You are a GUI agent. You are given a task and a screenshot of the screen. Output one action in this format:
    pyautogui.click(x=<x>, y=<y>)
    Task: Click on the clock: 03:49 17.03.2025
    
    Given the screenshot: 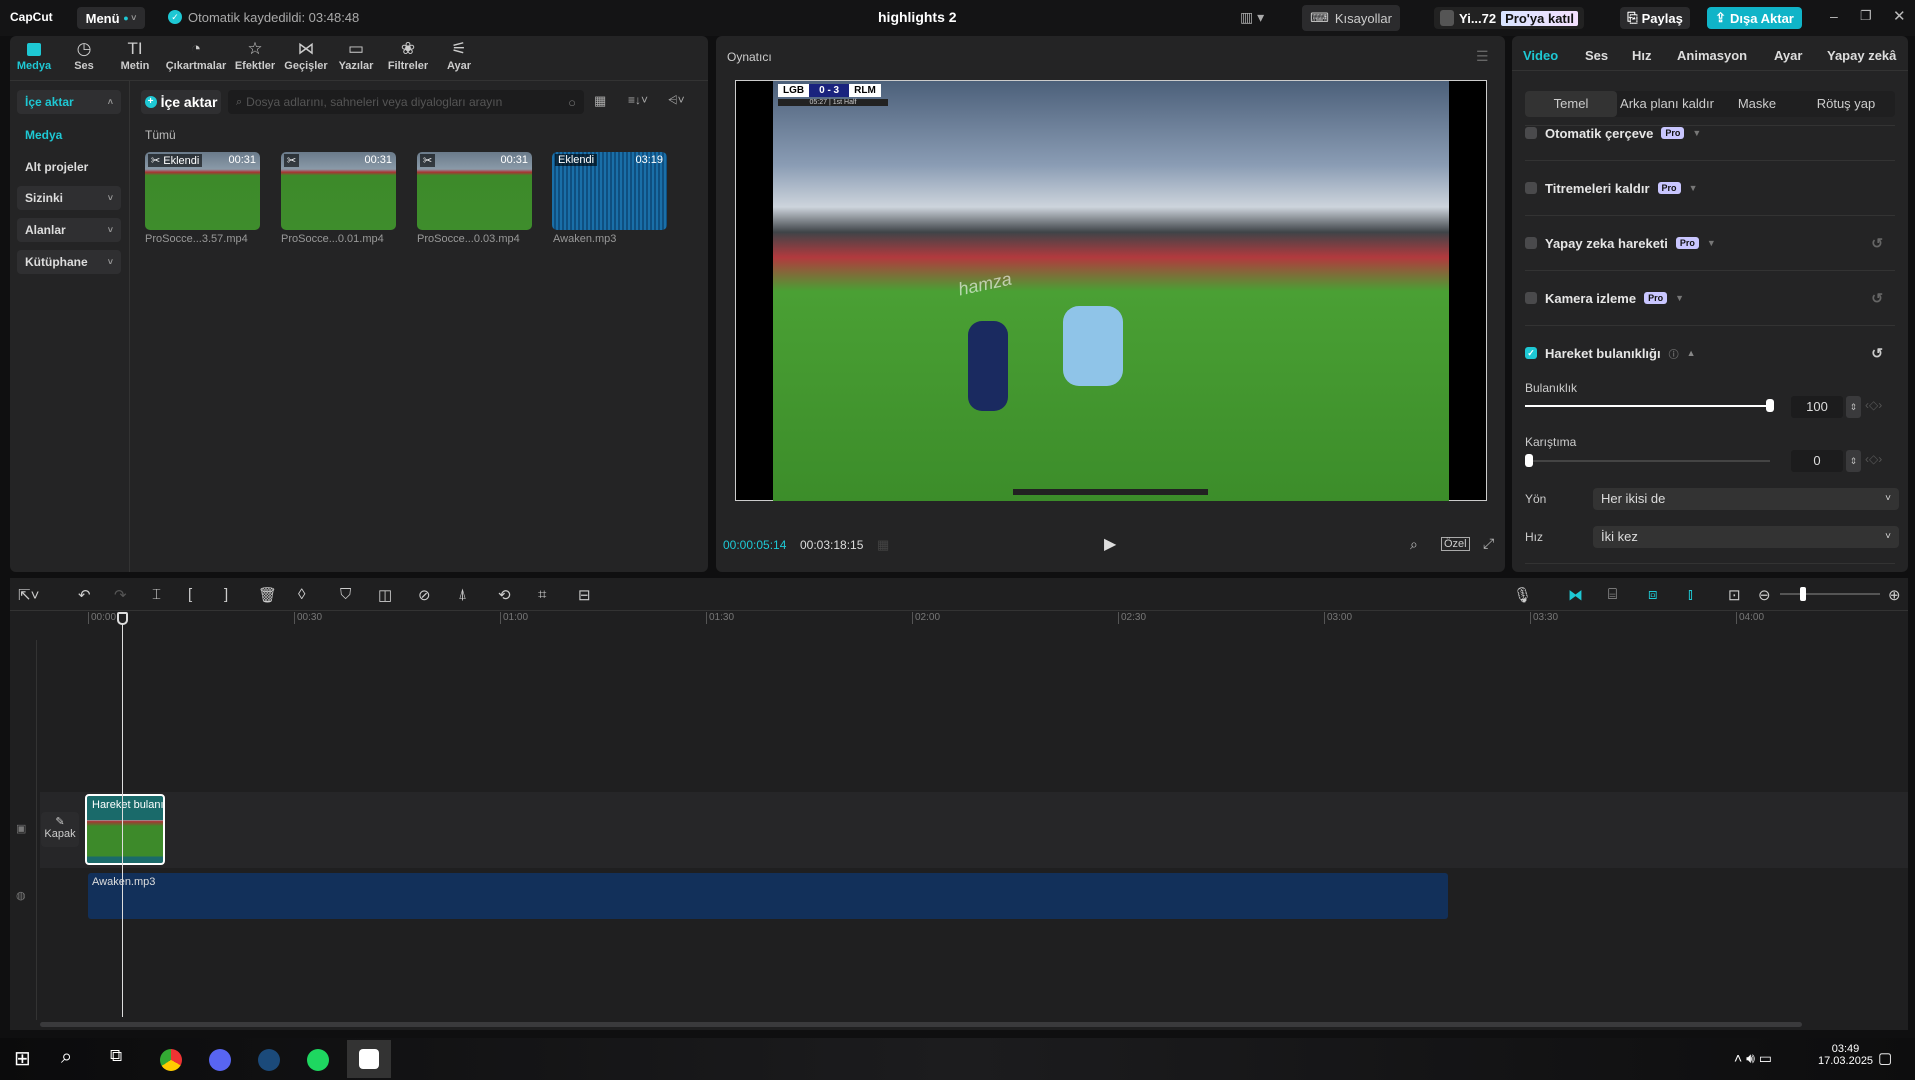 What is the action you would take?
    pyautogui.click(x=1845, y=1055)
    